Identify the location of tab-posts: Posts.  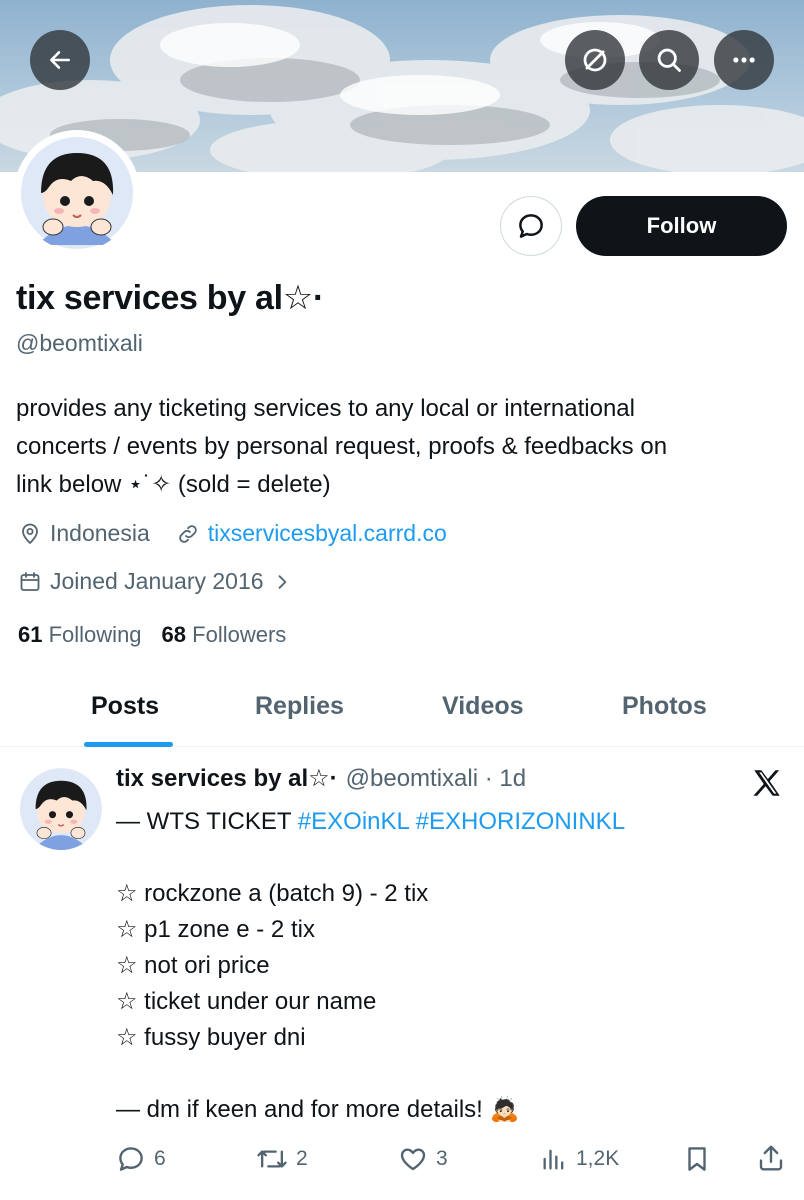
(125, 706).